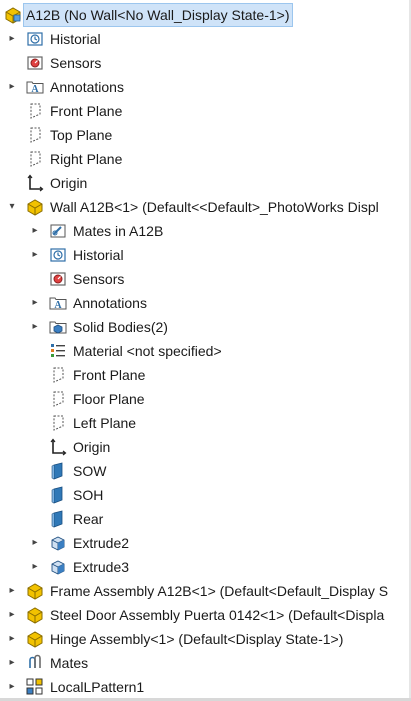 This screenshot has width=411, height=701. What do you see at coordinates (205, 399) in the screenshot?
I see `tree-item-floor-plane: Floor Plane` at bounding box center [205, 399].